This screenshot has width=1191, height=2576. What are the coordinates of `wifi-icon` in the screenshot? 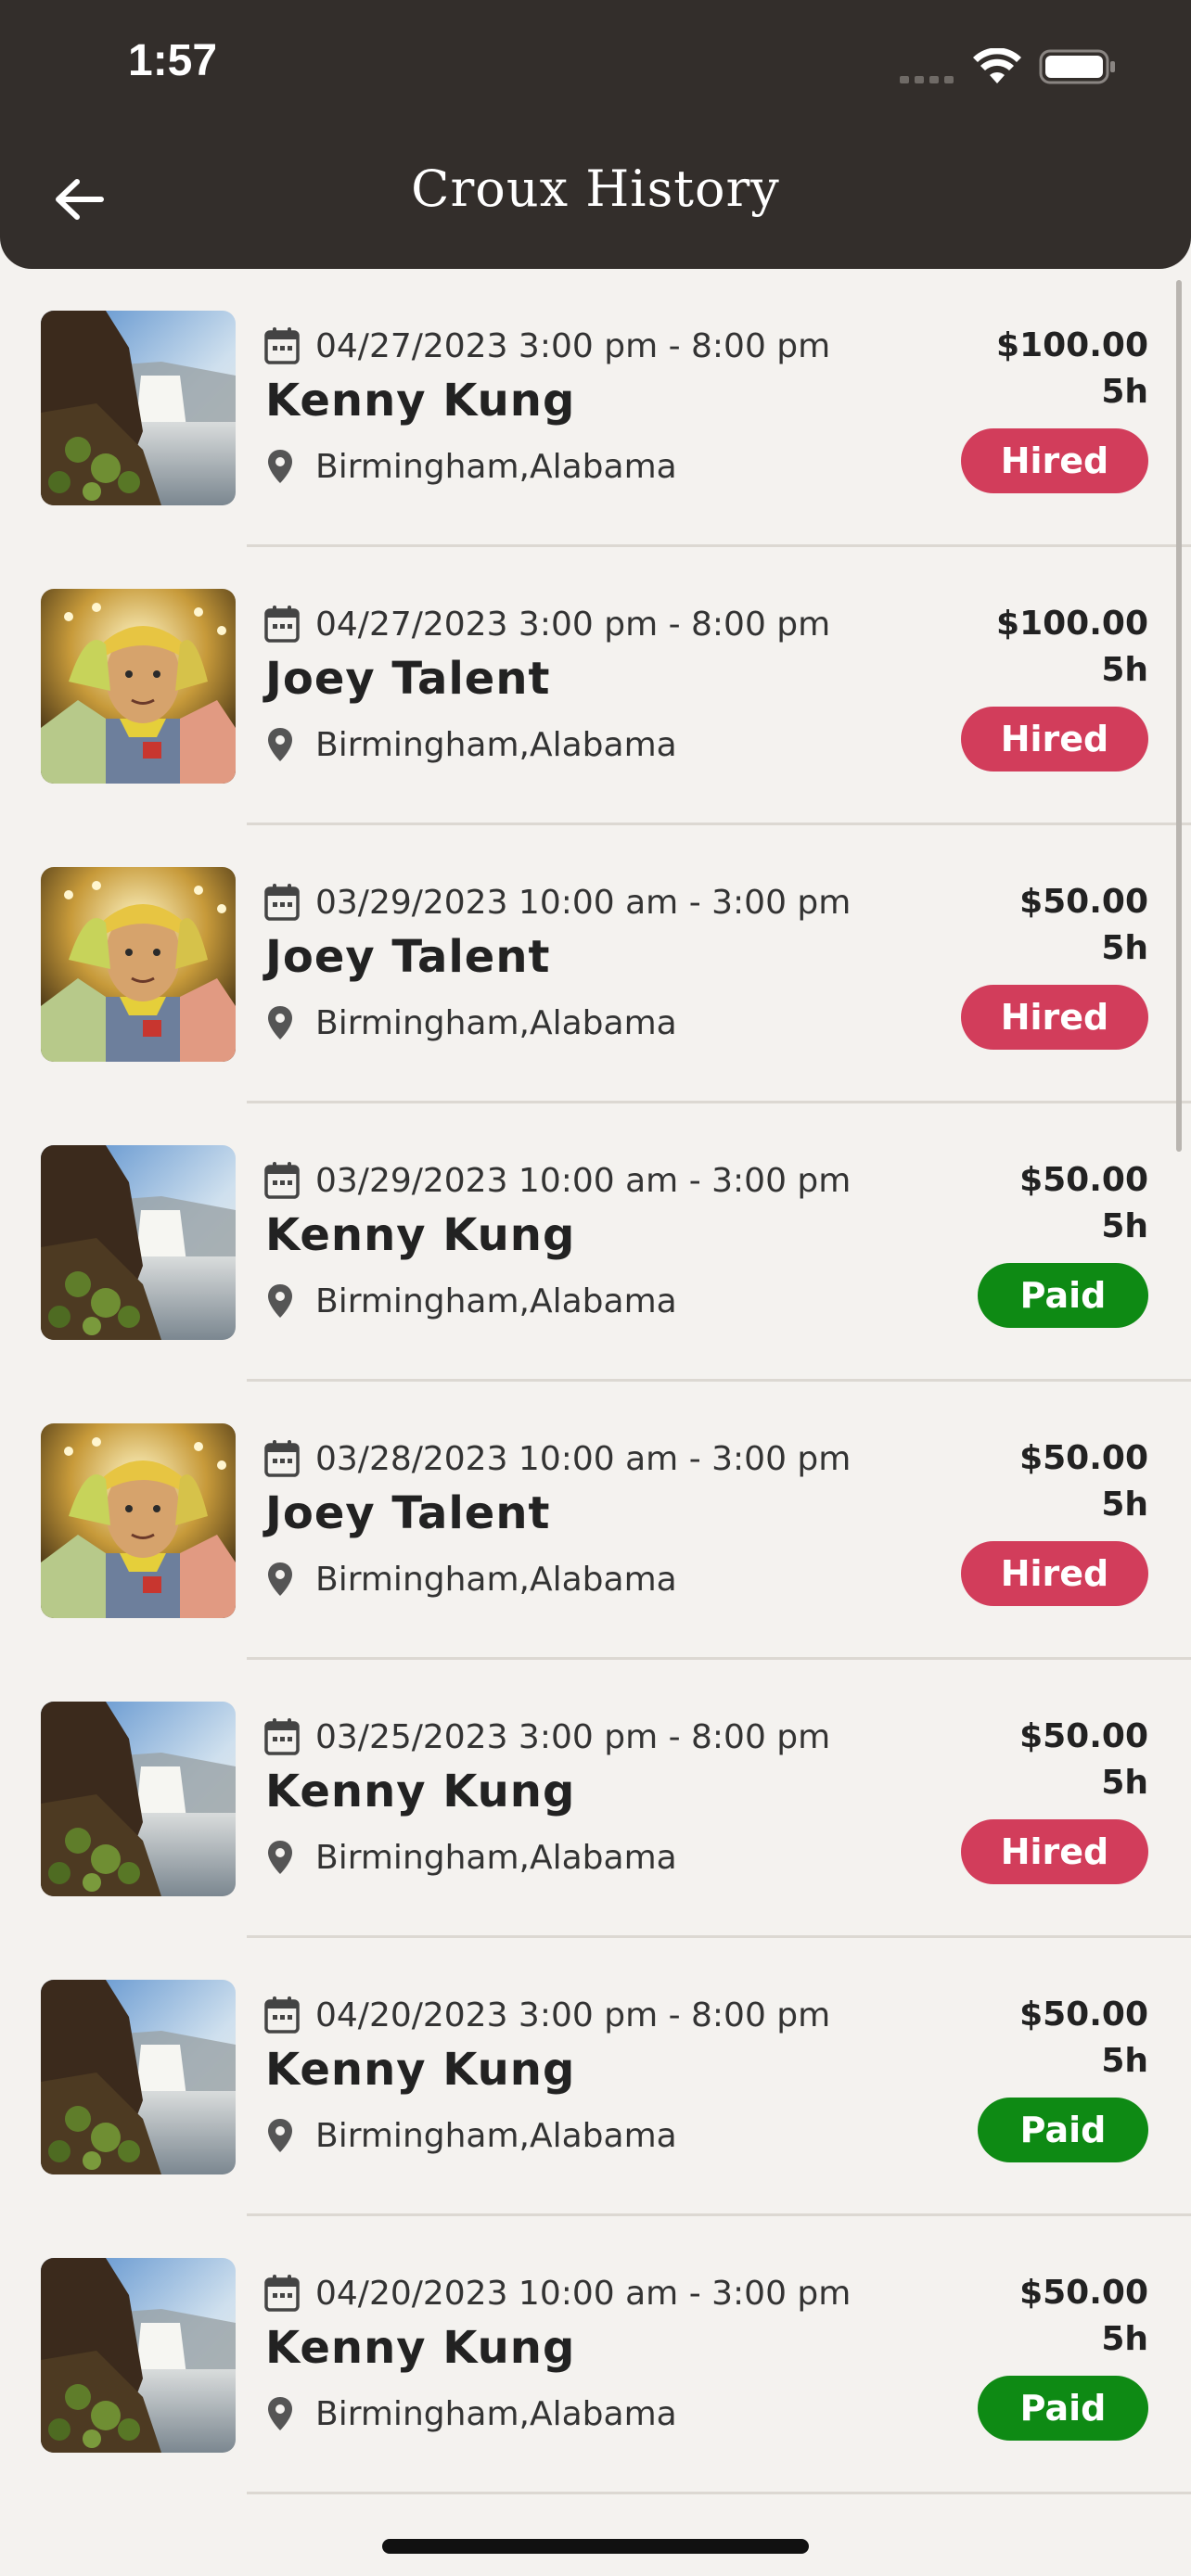 It's located at (997, 66).